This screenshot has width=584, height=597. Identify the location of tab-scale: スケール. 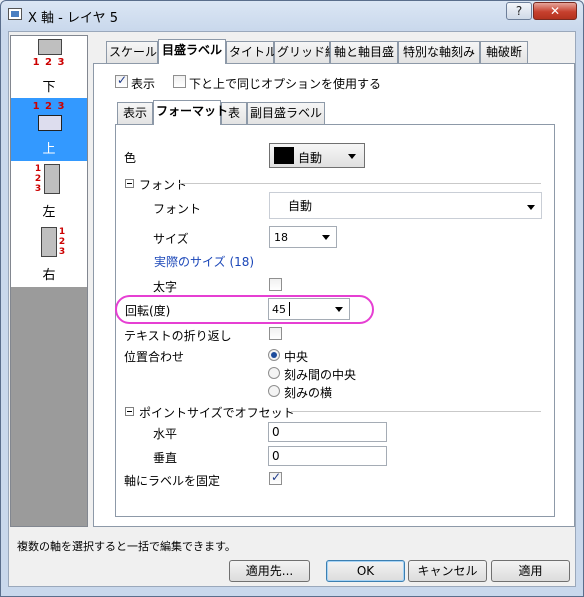
(132, 52).